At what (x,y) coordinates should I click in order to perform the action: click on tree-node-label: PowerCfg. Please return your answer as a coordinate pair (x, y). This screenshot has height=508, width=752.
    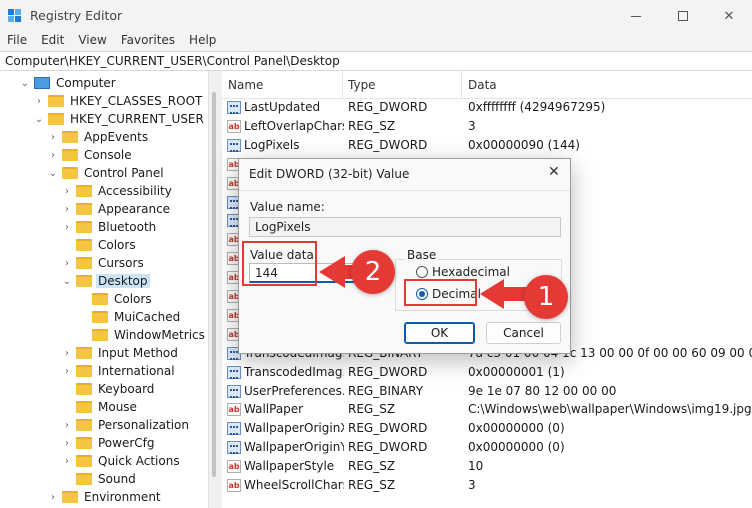
    Looking at the image, I should click on (126, 443).